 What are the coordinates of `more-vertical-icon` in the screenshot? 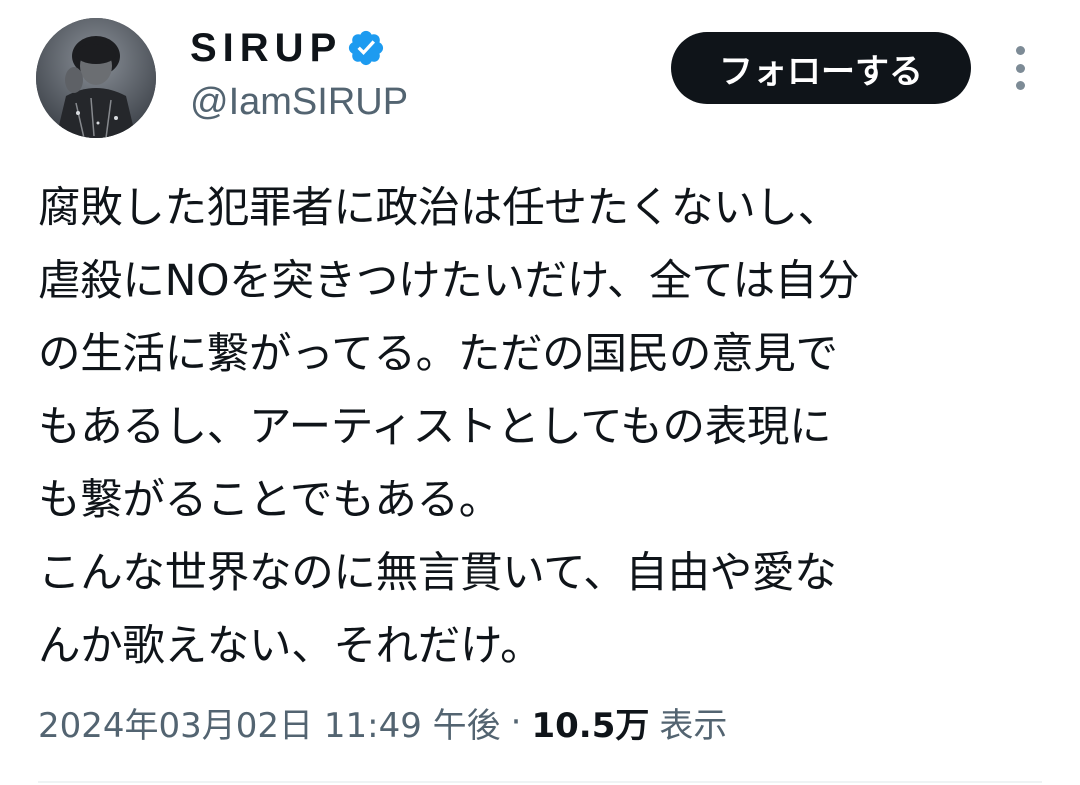 It's located at (1020, 68).